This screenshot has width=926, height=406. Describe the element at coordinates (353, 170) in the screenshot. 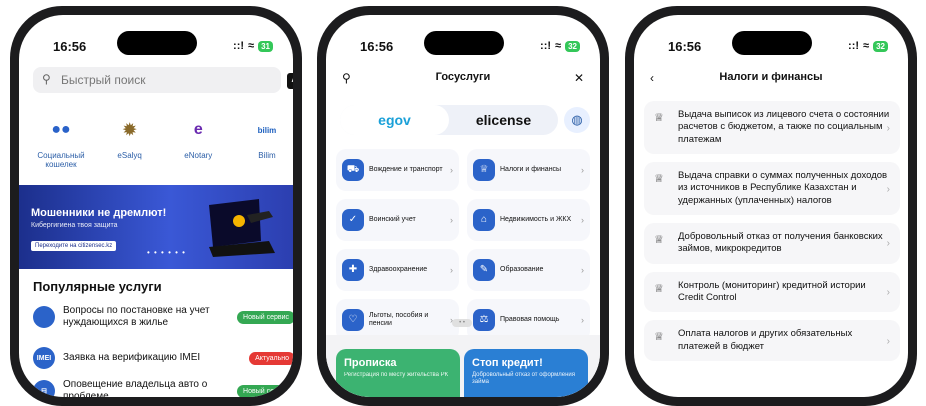

I see `category-icon: ⛟` at that location.